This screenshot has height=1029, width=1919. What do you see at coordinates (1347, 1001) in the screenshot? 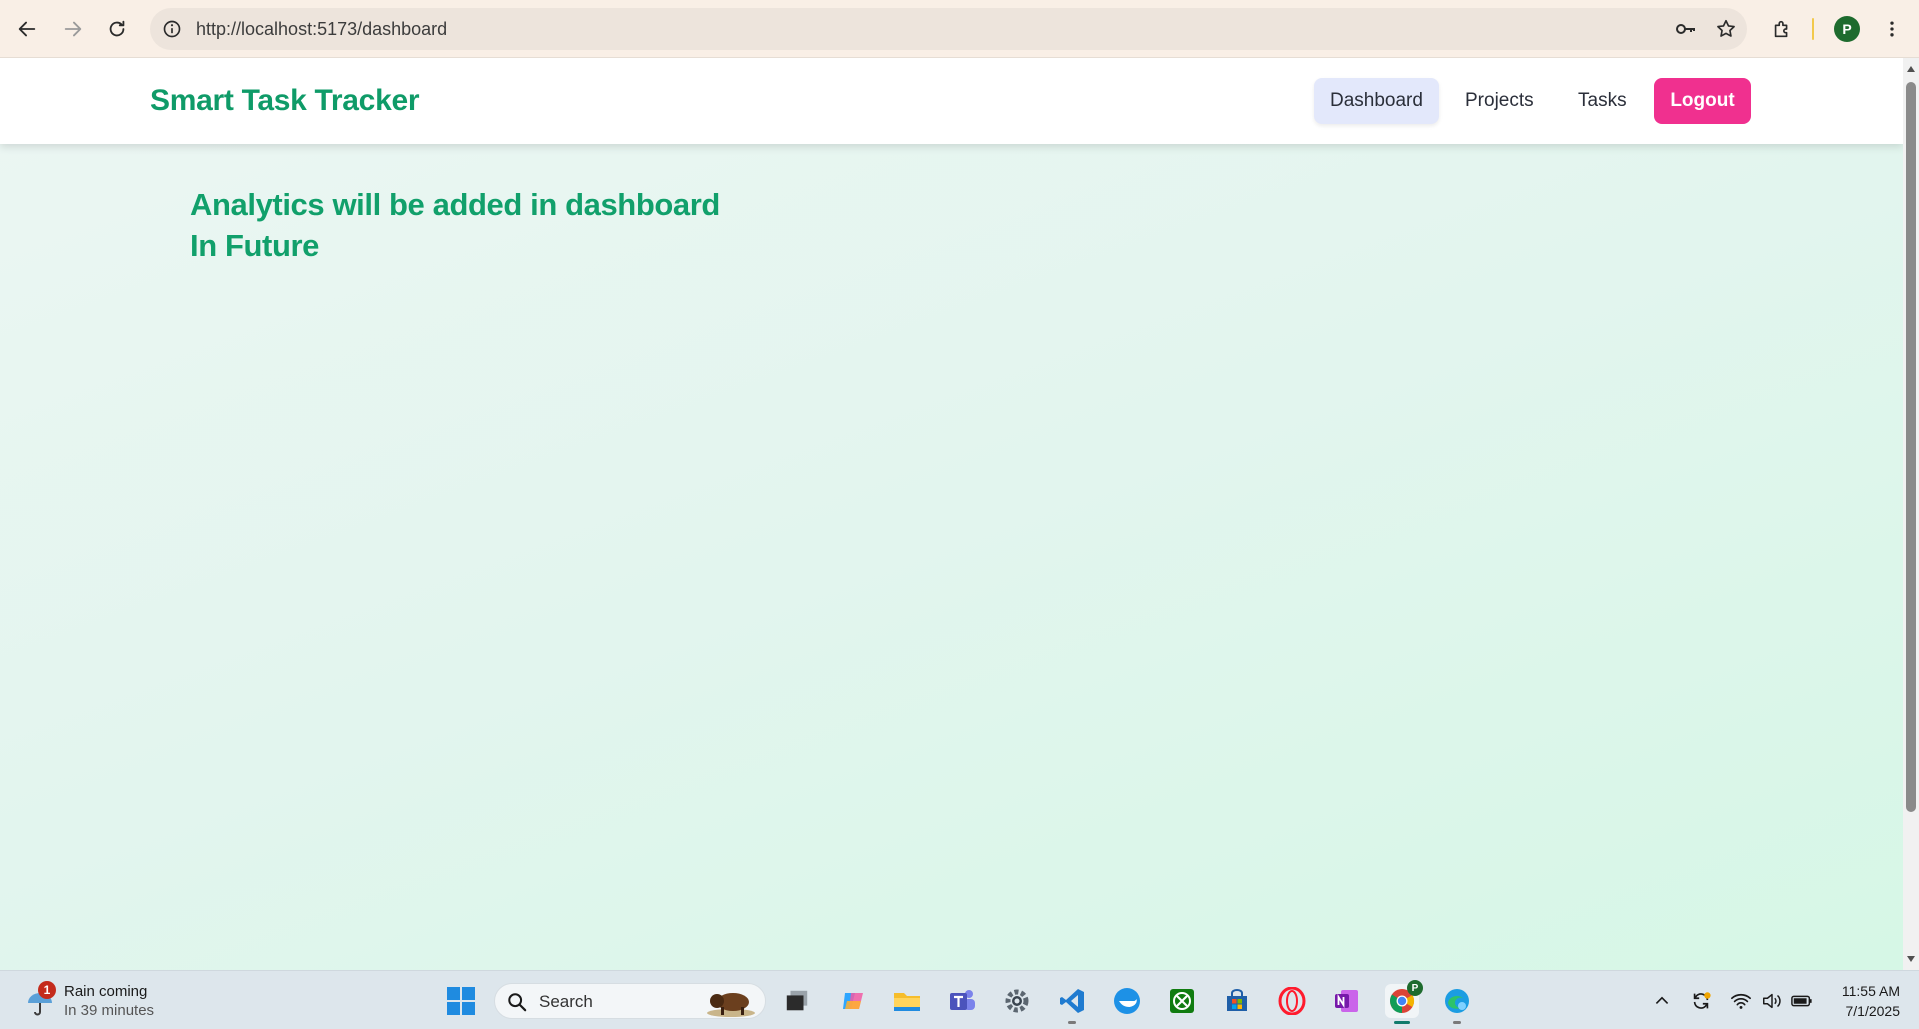
I see `onenote-icon` at bounding box center [1347, 1001].